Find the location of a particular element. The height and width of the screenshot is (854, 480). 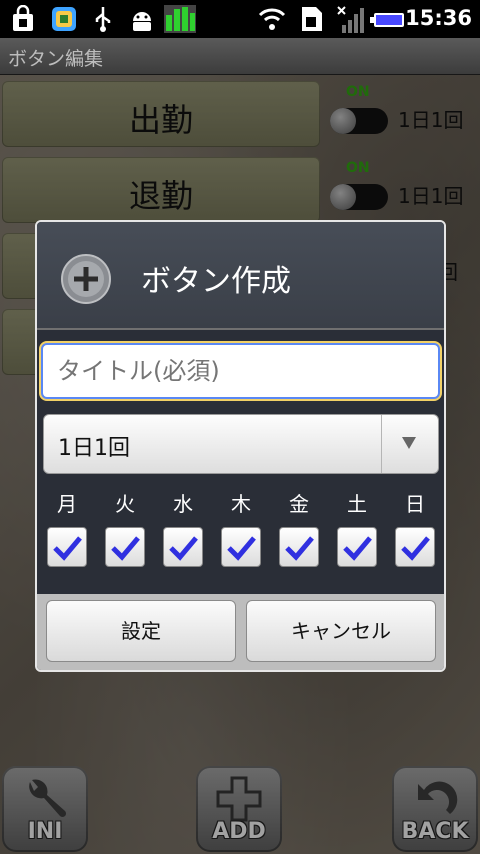

day-label-tue: 火 is located at coordinates (125, 504).